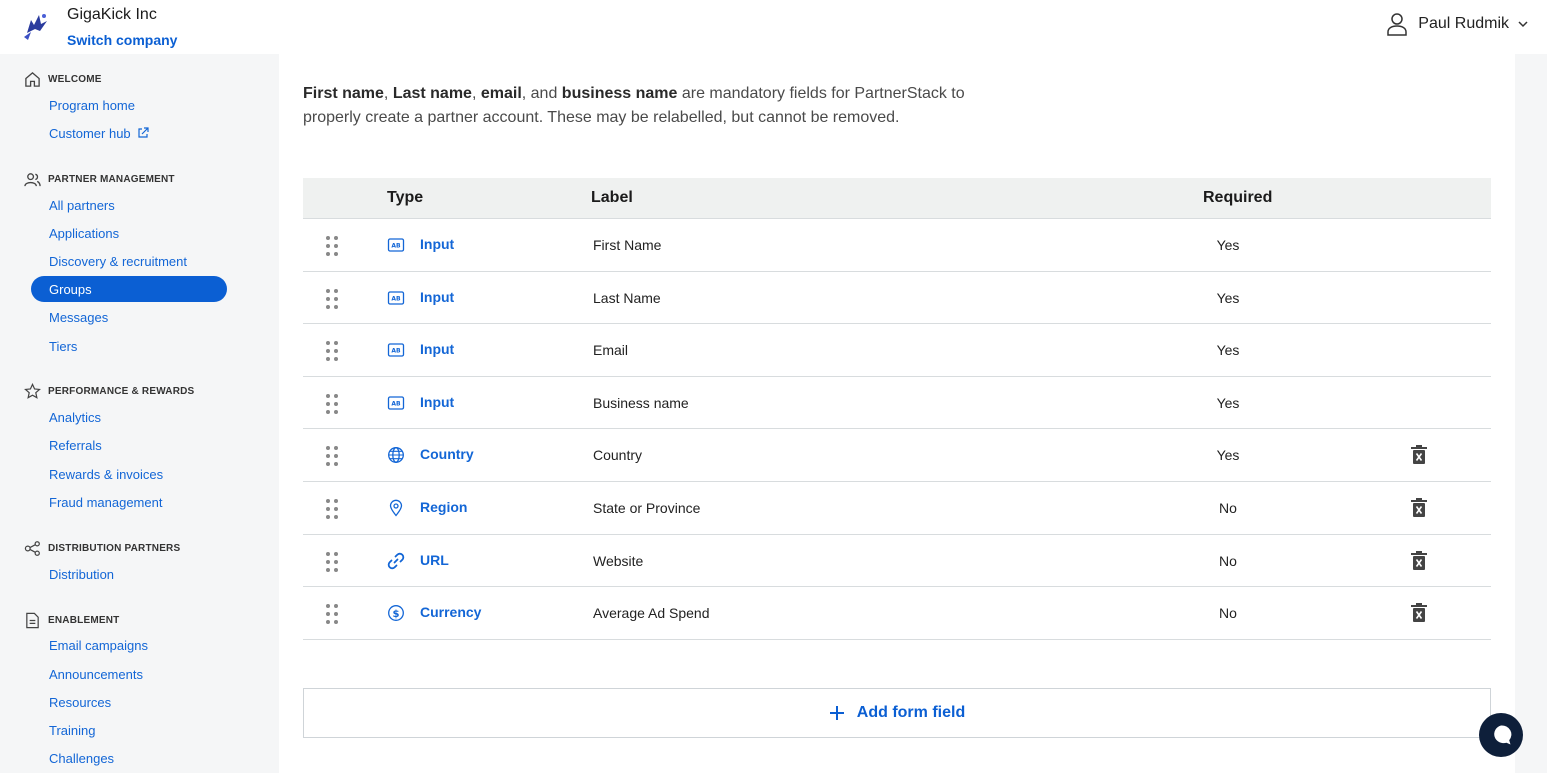  What do you see at coordinates (32, 390) in the screenshot?
I see `star-icon` at bounding box center [32, 390].